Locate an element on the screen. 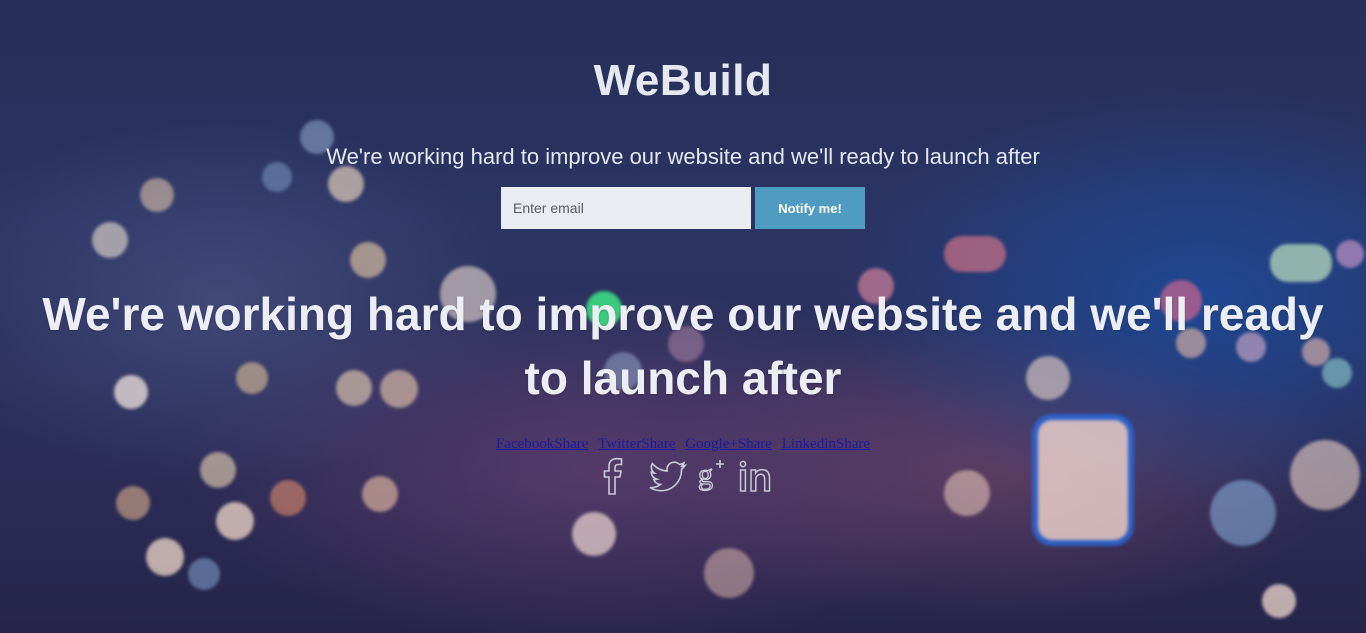 This screenshot has height=633, width=1366. twitter-icon-link is located at coordinates (668, 477).